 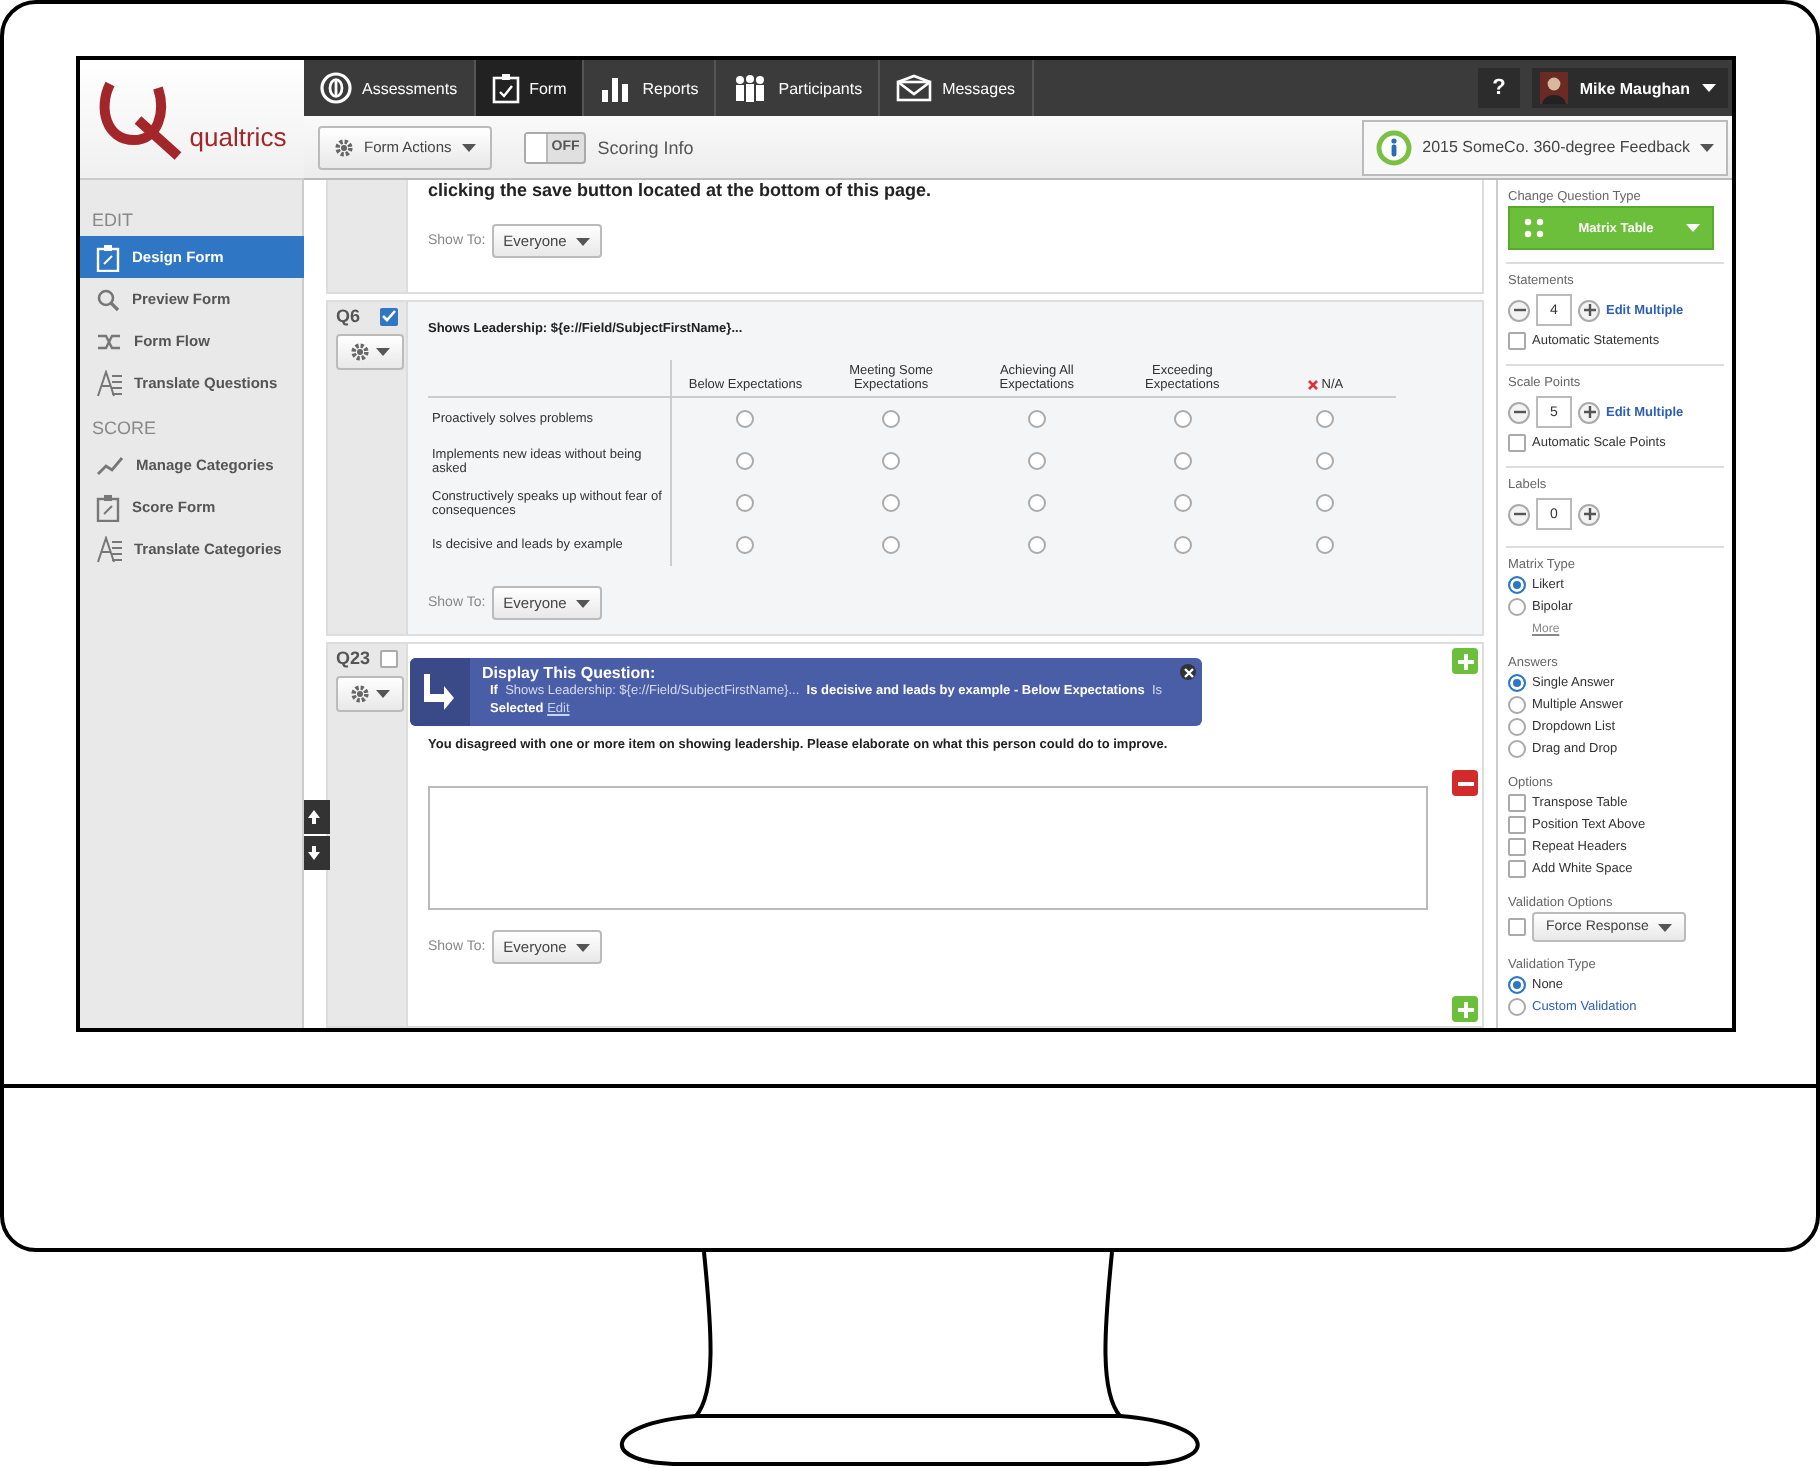 I want to click on help-button: ?, so click(x=1499, y=88).